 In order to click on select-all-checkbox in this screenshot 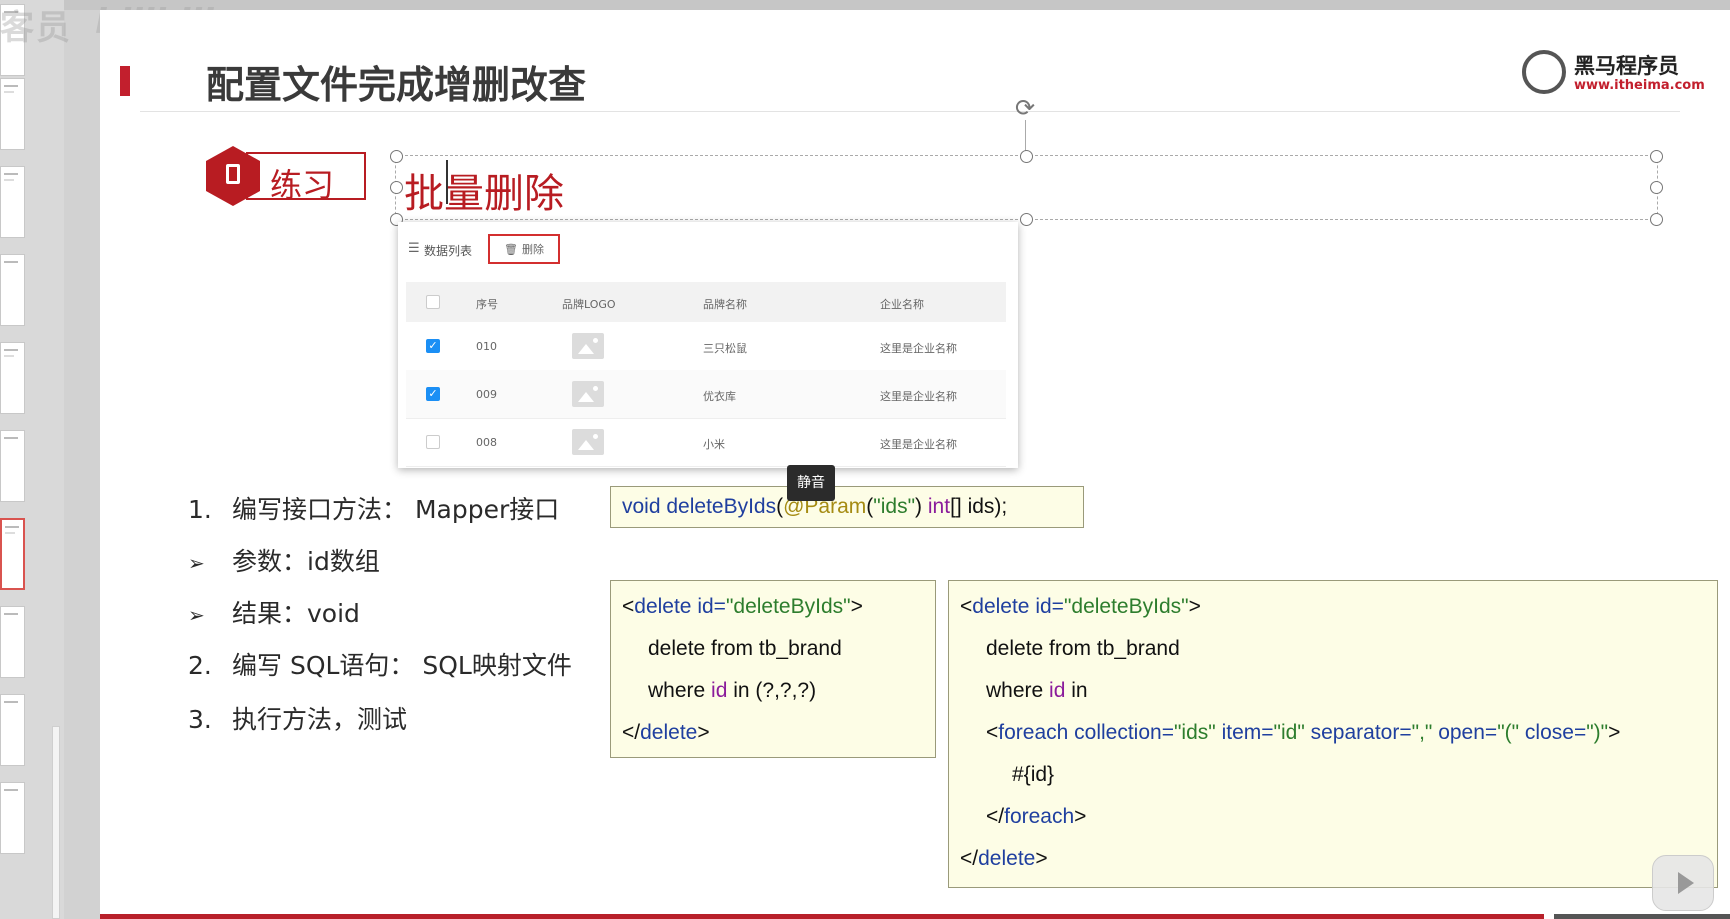, I will do `click(433, 302)`.